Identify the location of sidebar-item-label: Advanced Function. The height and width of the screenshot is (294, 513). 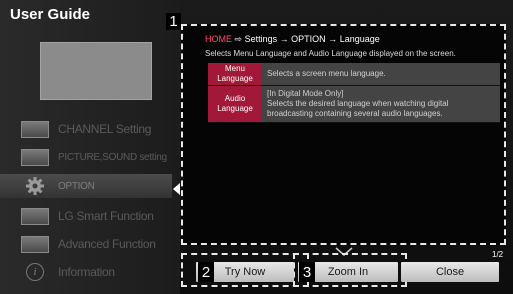
(107, 244).